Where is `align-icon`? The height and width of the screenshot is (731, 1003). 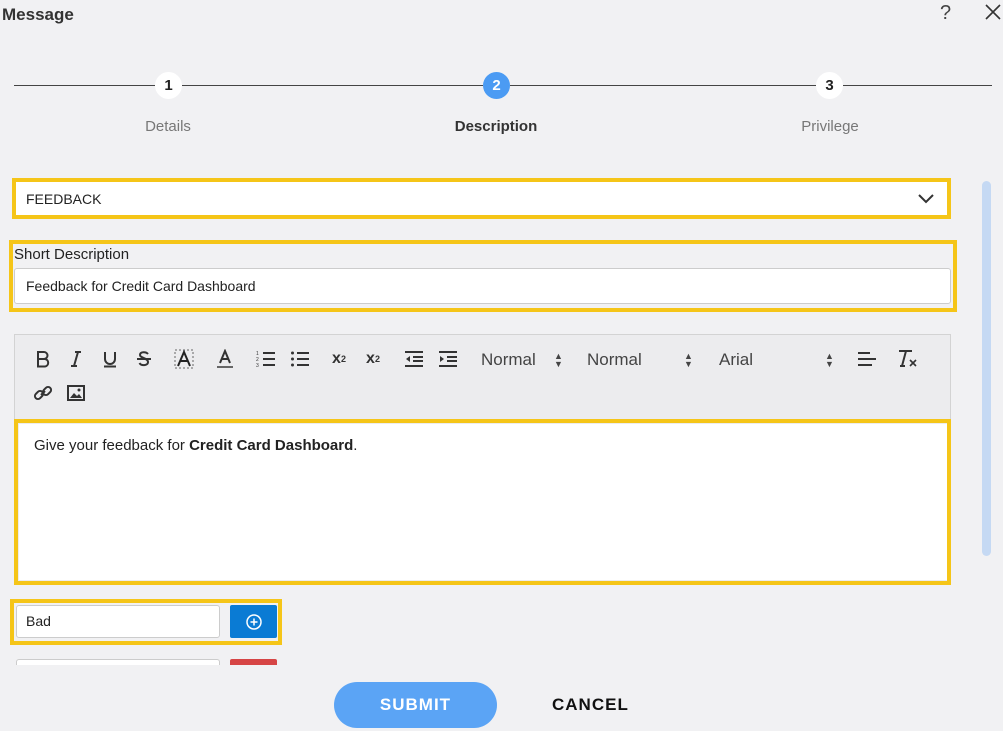 align-icon is located at coordinates (867, 359).